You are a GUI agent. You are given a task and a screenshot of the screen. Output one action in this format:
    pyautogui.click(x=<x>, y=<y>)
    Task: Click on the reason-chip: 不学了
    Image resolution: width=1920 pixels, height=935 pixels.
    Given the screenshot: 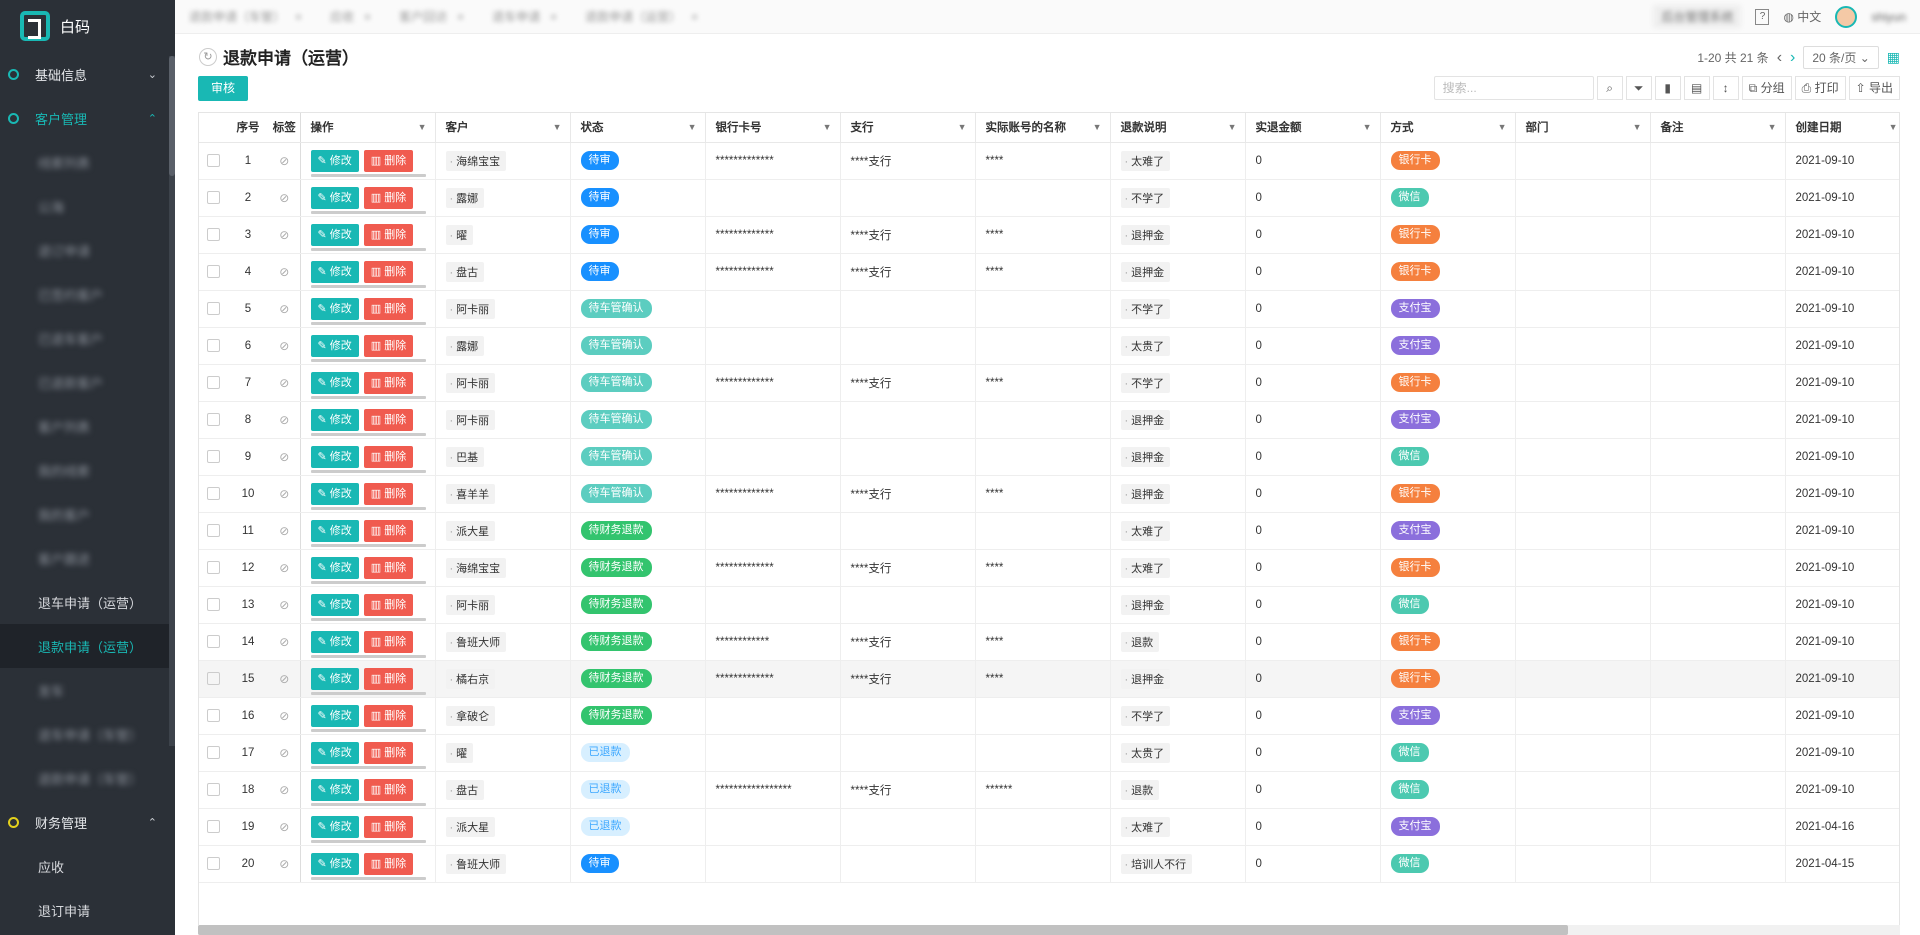 What is the action you would take?
    pyautogui.click(x=1145, y=715)
    